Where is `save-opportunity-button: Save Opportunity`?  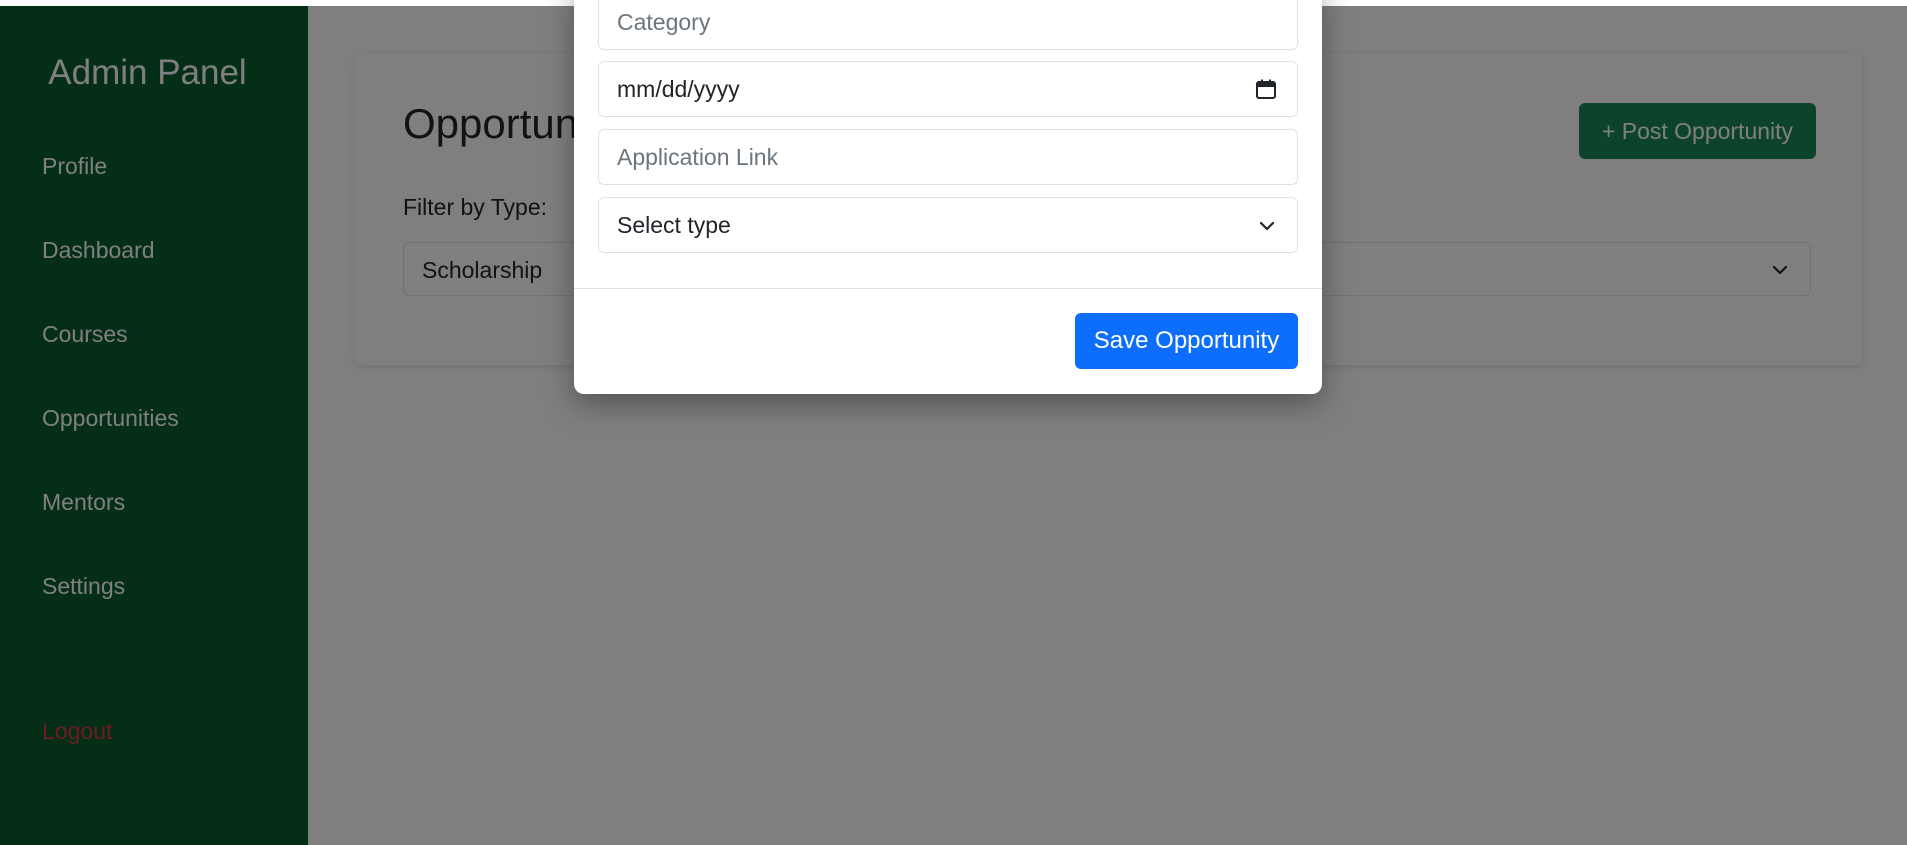 save-opportunity-button: Save Opportunity is located at coordinates (1186, 341).